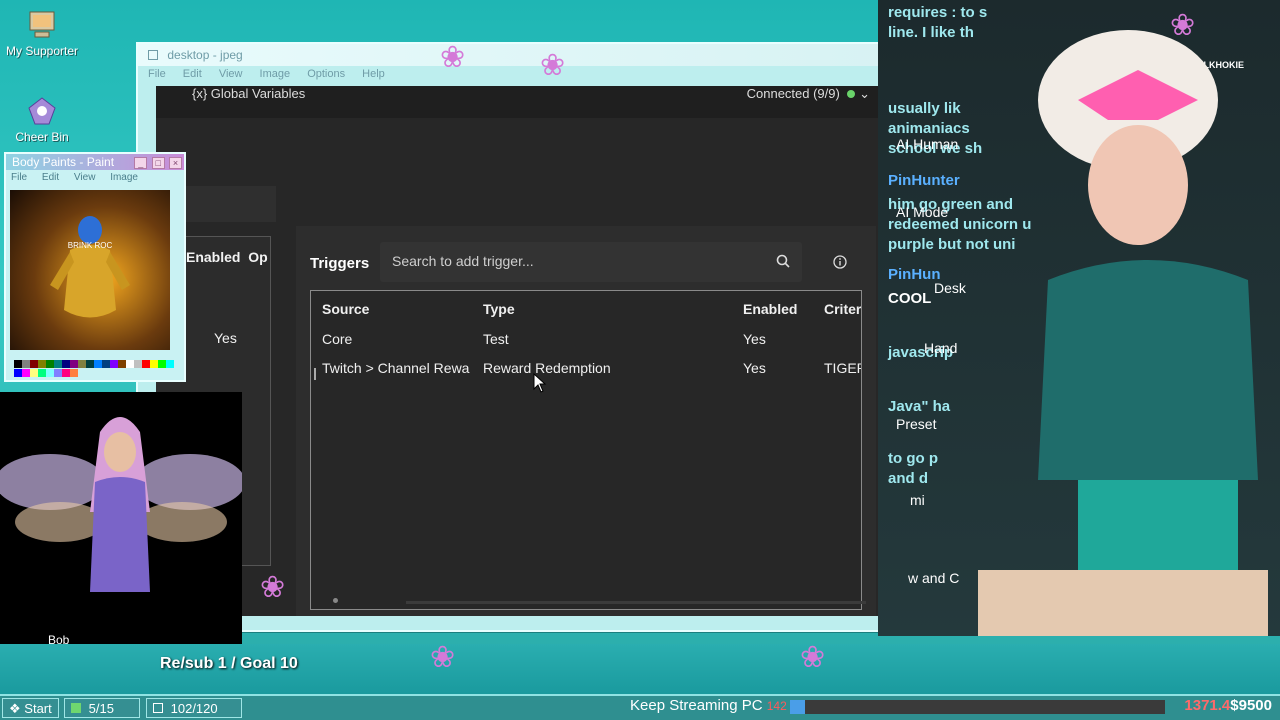 Image resolution: width=1280 pixels, height=720 pixels. What do you see at coordinates (840, 262) in the screenshot?
I see `info-icon` at bounding box center [840, 262].